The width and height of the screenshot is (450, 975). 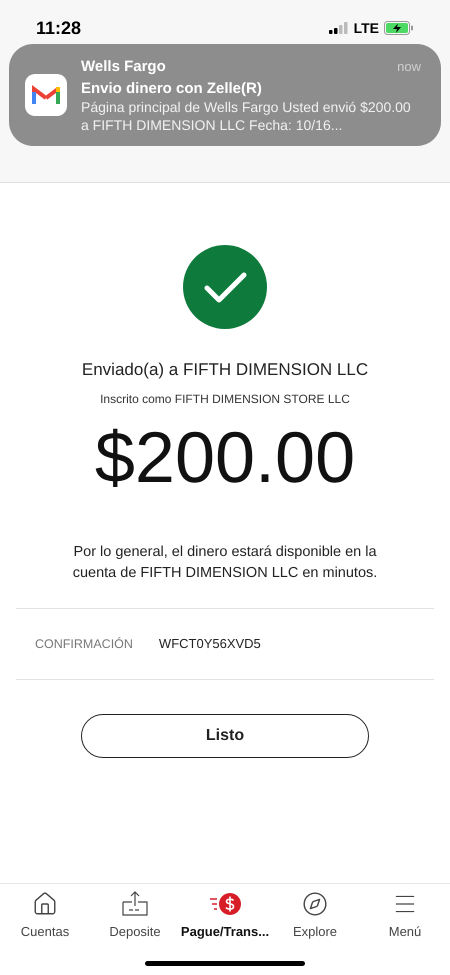 What do you see at coordinates (225, 736) in the screenshot?
I see `done-button: Listo` at bounding box center [225, 736].